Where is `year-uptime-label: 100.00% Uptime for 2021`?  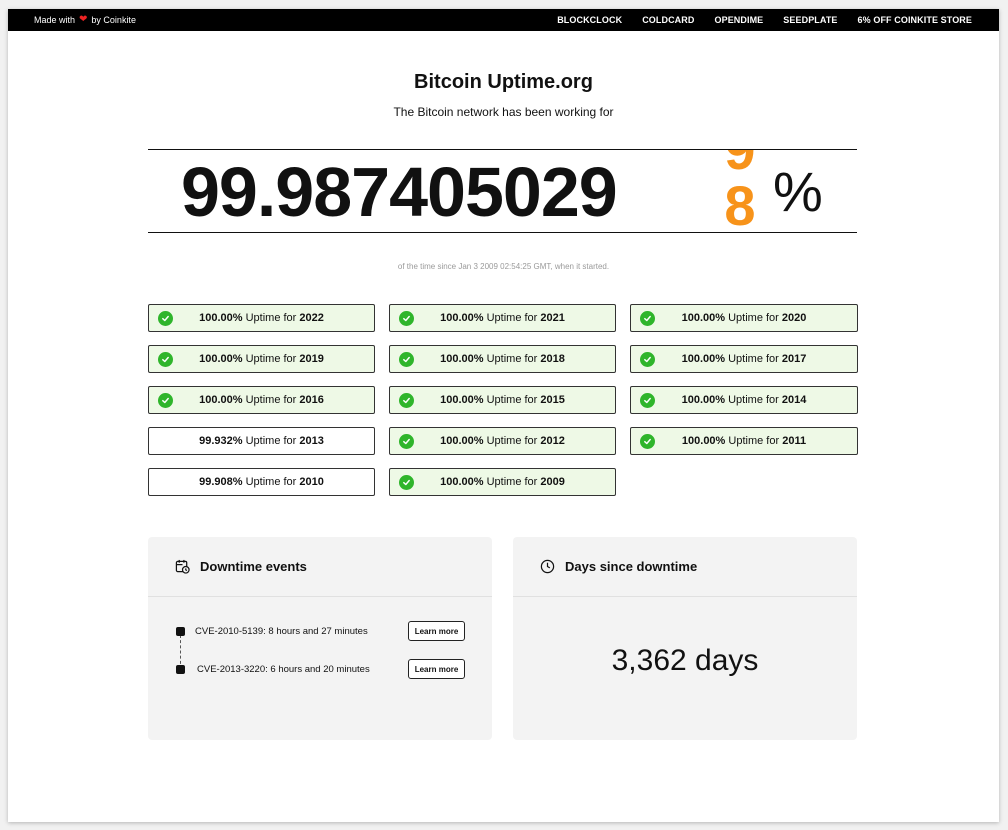
year-uptime-label: 100.00% Uptime for 2021 is located at coordinates (502, 318).